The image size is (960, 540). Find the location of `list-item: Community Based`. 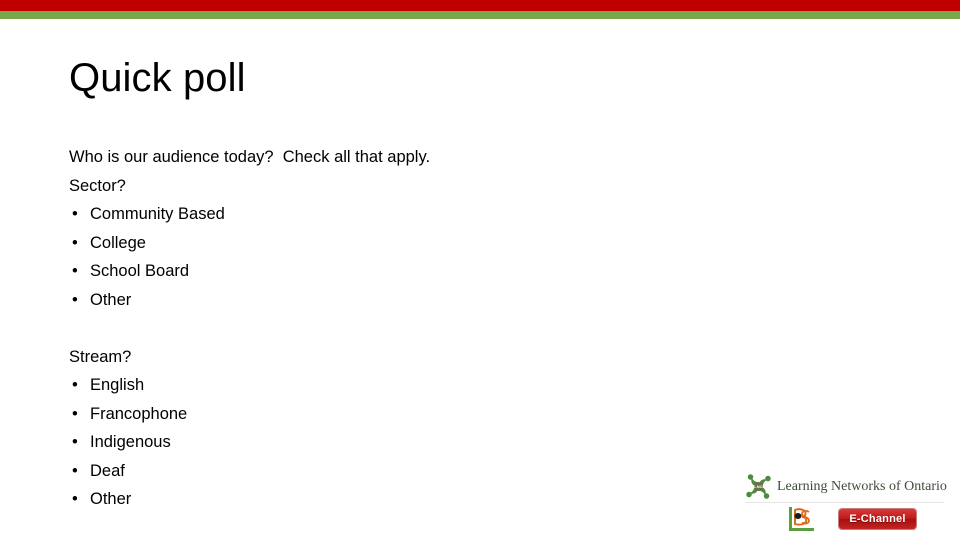

list-item: Community Based is located at coordinates (379, 214).